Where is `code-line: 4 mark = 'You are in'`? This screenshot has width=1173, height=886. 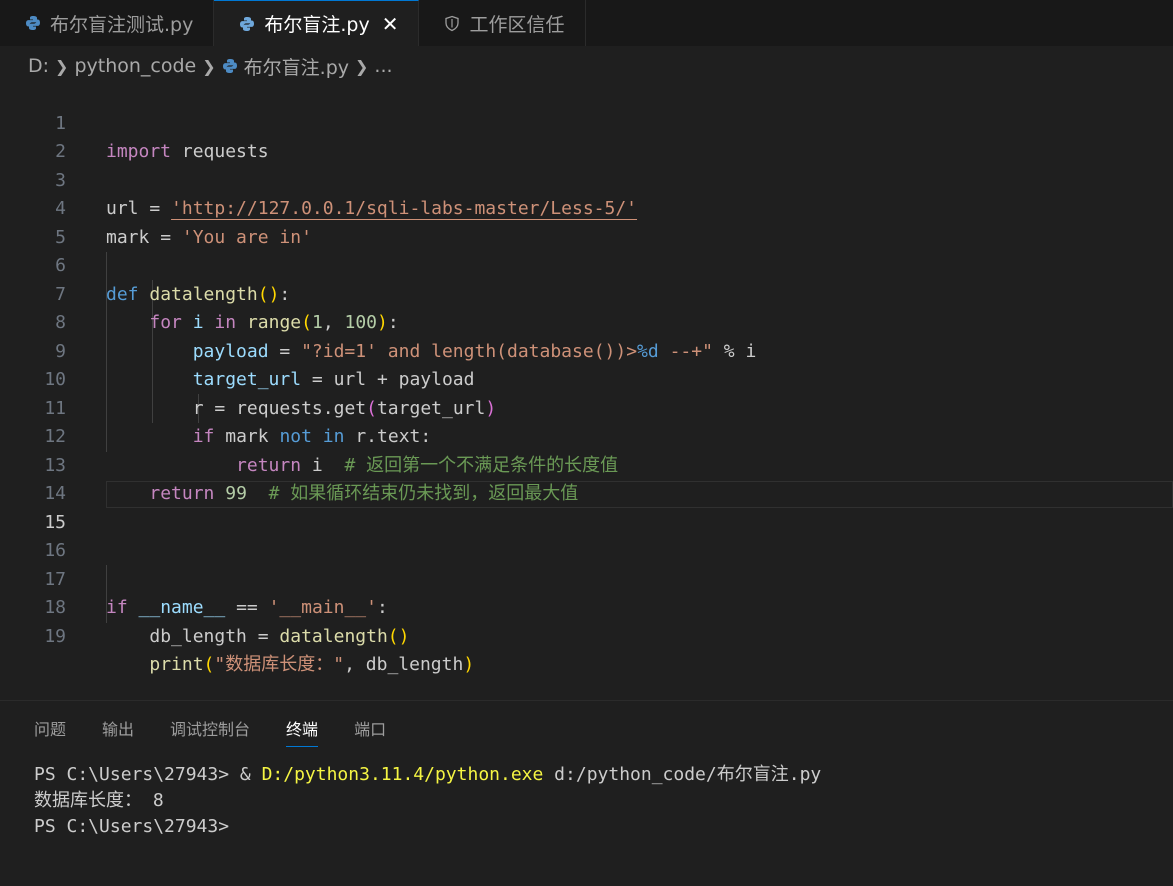
code-line: 4 mark = 'You are in' is located at coordinates (586, 207).